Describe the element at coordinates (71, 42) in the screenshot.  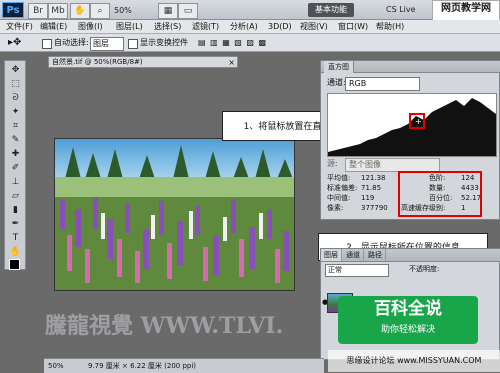
I see `auto-select-label: 自动选择:` at that location.